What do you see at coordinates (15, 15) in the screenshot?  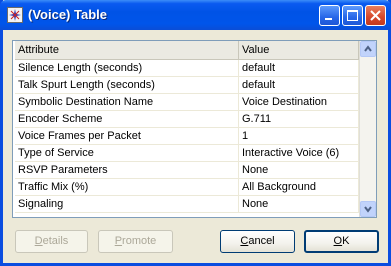 I see `app-icon` at bounding box center [15, 15].